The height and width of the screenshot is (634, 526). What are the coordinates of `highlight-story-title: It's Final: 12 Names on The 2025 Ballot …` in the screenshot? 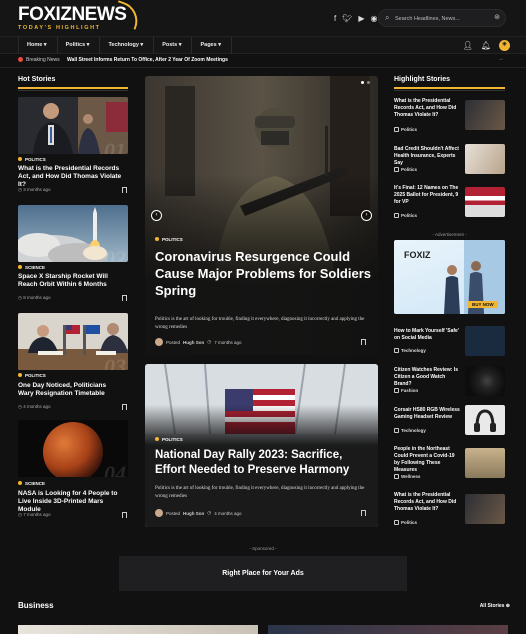 It's located at (427, 195).